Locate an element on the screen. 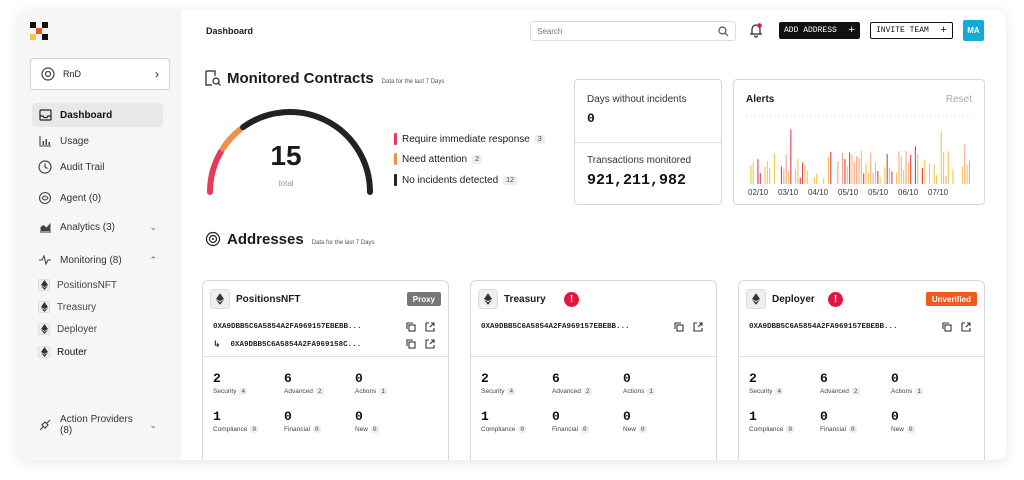  metric-label: Actions is located at coordinates (634, 391).